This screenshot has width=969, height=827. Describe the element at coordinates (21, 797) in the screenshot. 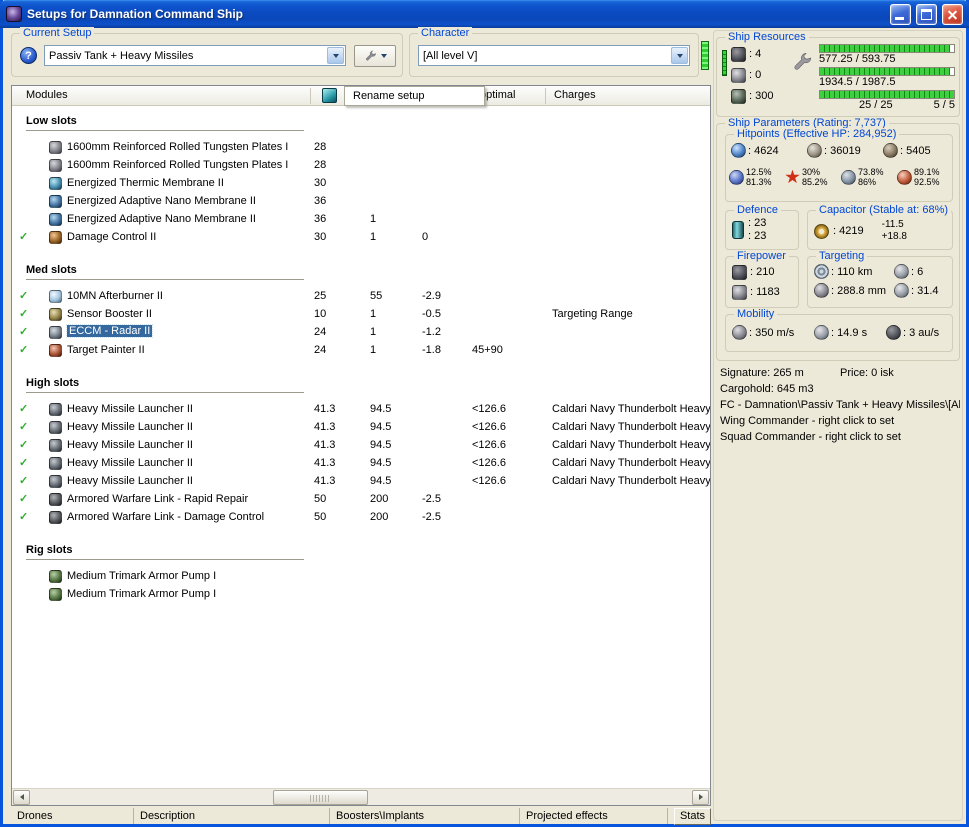

I see `scroll-left-button` at that location.